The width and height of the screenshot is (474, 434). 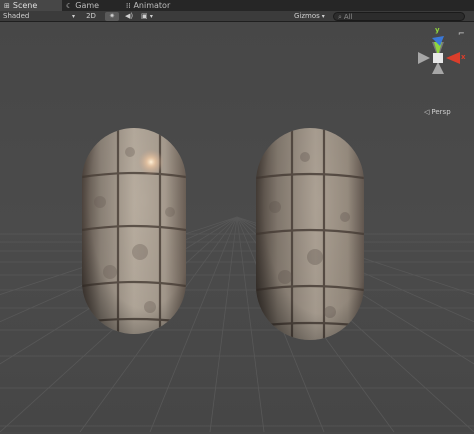 I want to click on tab-game-label: Game, so click(x=87, y=5).